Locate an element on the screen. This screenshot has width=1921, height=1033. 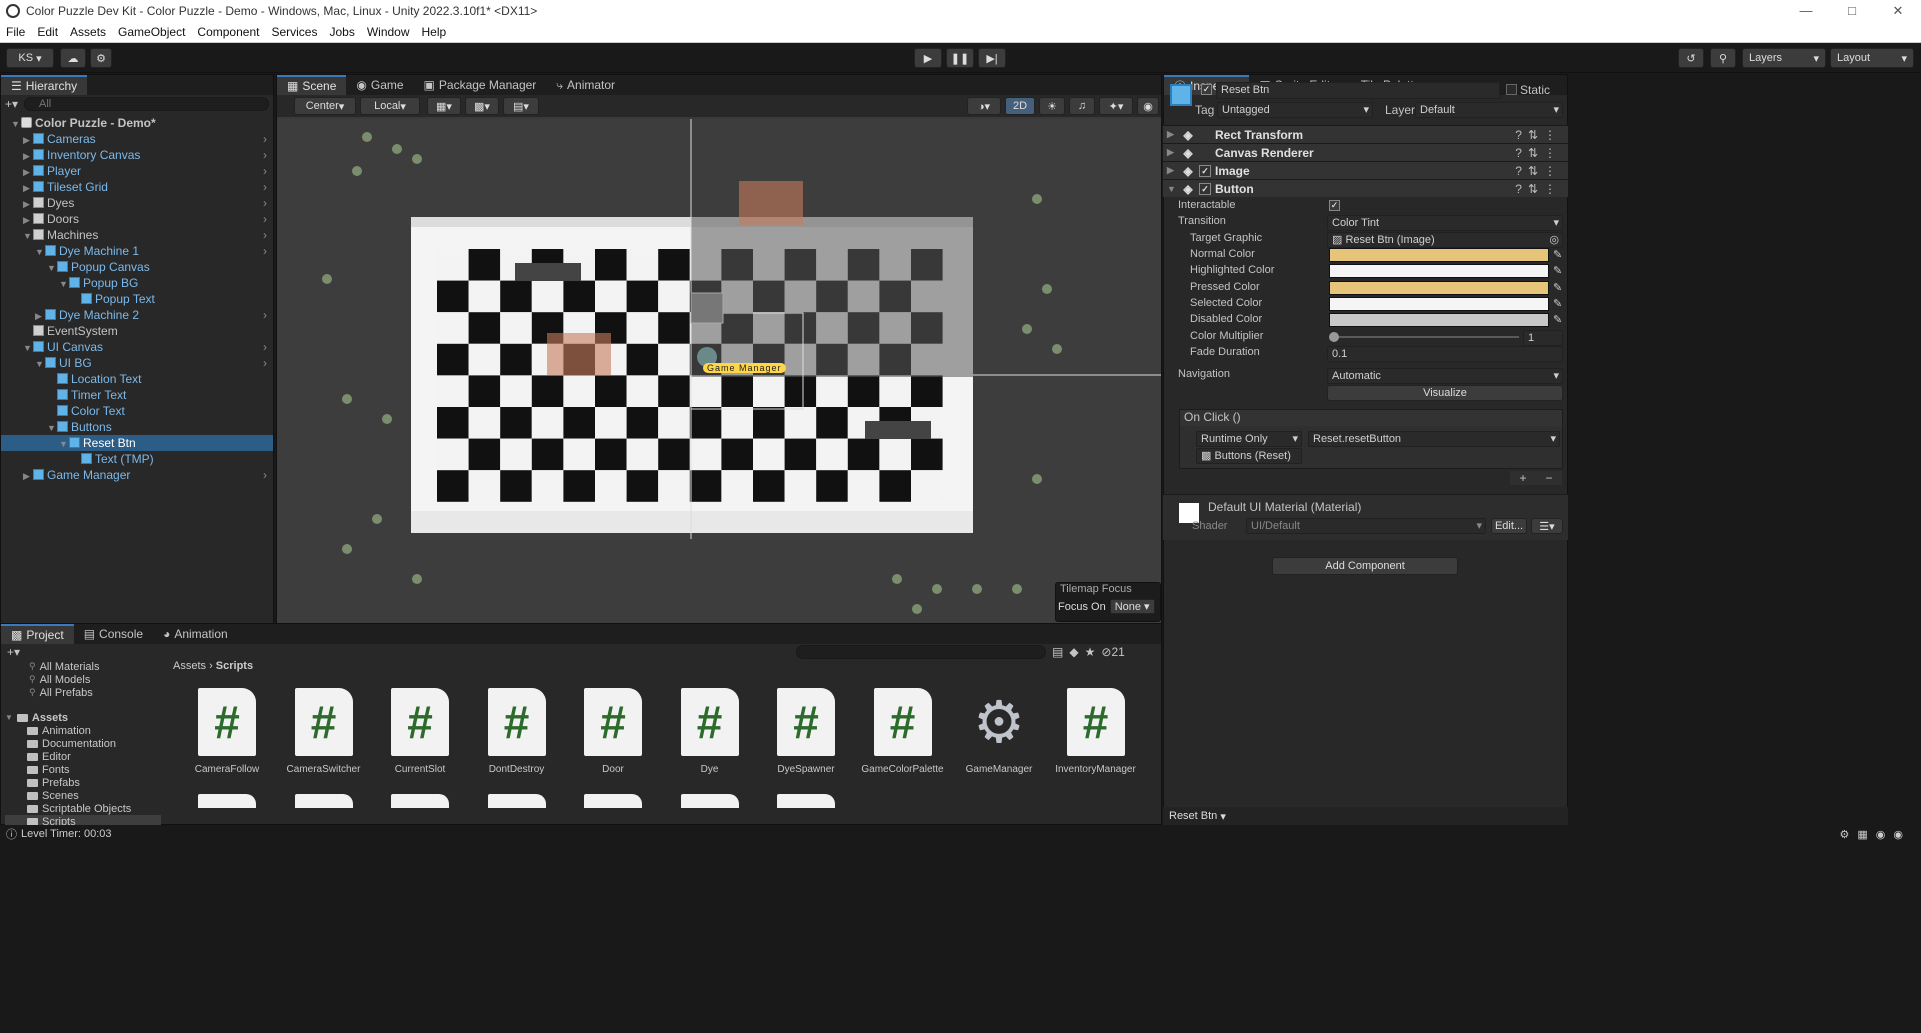
grid-snap-icon: ▦▾ is located at coordinates (444, 106).